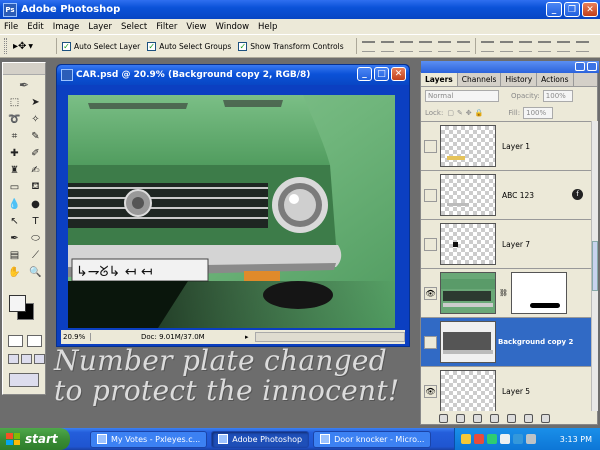 The height and width of the screenshot is (450, 600). What do you see at coordinates (480, 79) in the screenshot?
I see `tab-channels: Channels` at bounding box center [480, 79].